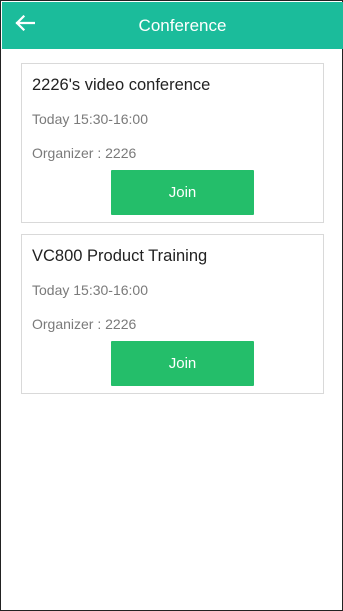 This screenshot has height=611, width=343. I want to click on top-bar: Conference, so click(172, 25).